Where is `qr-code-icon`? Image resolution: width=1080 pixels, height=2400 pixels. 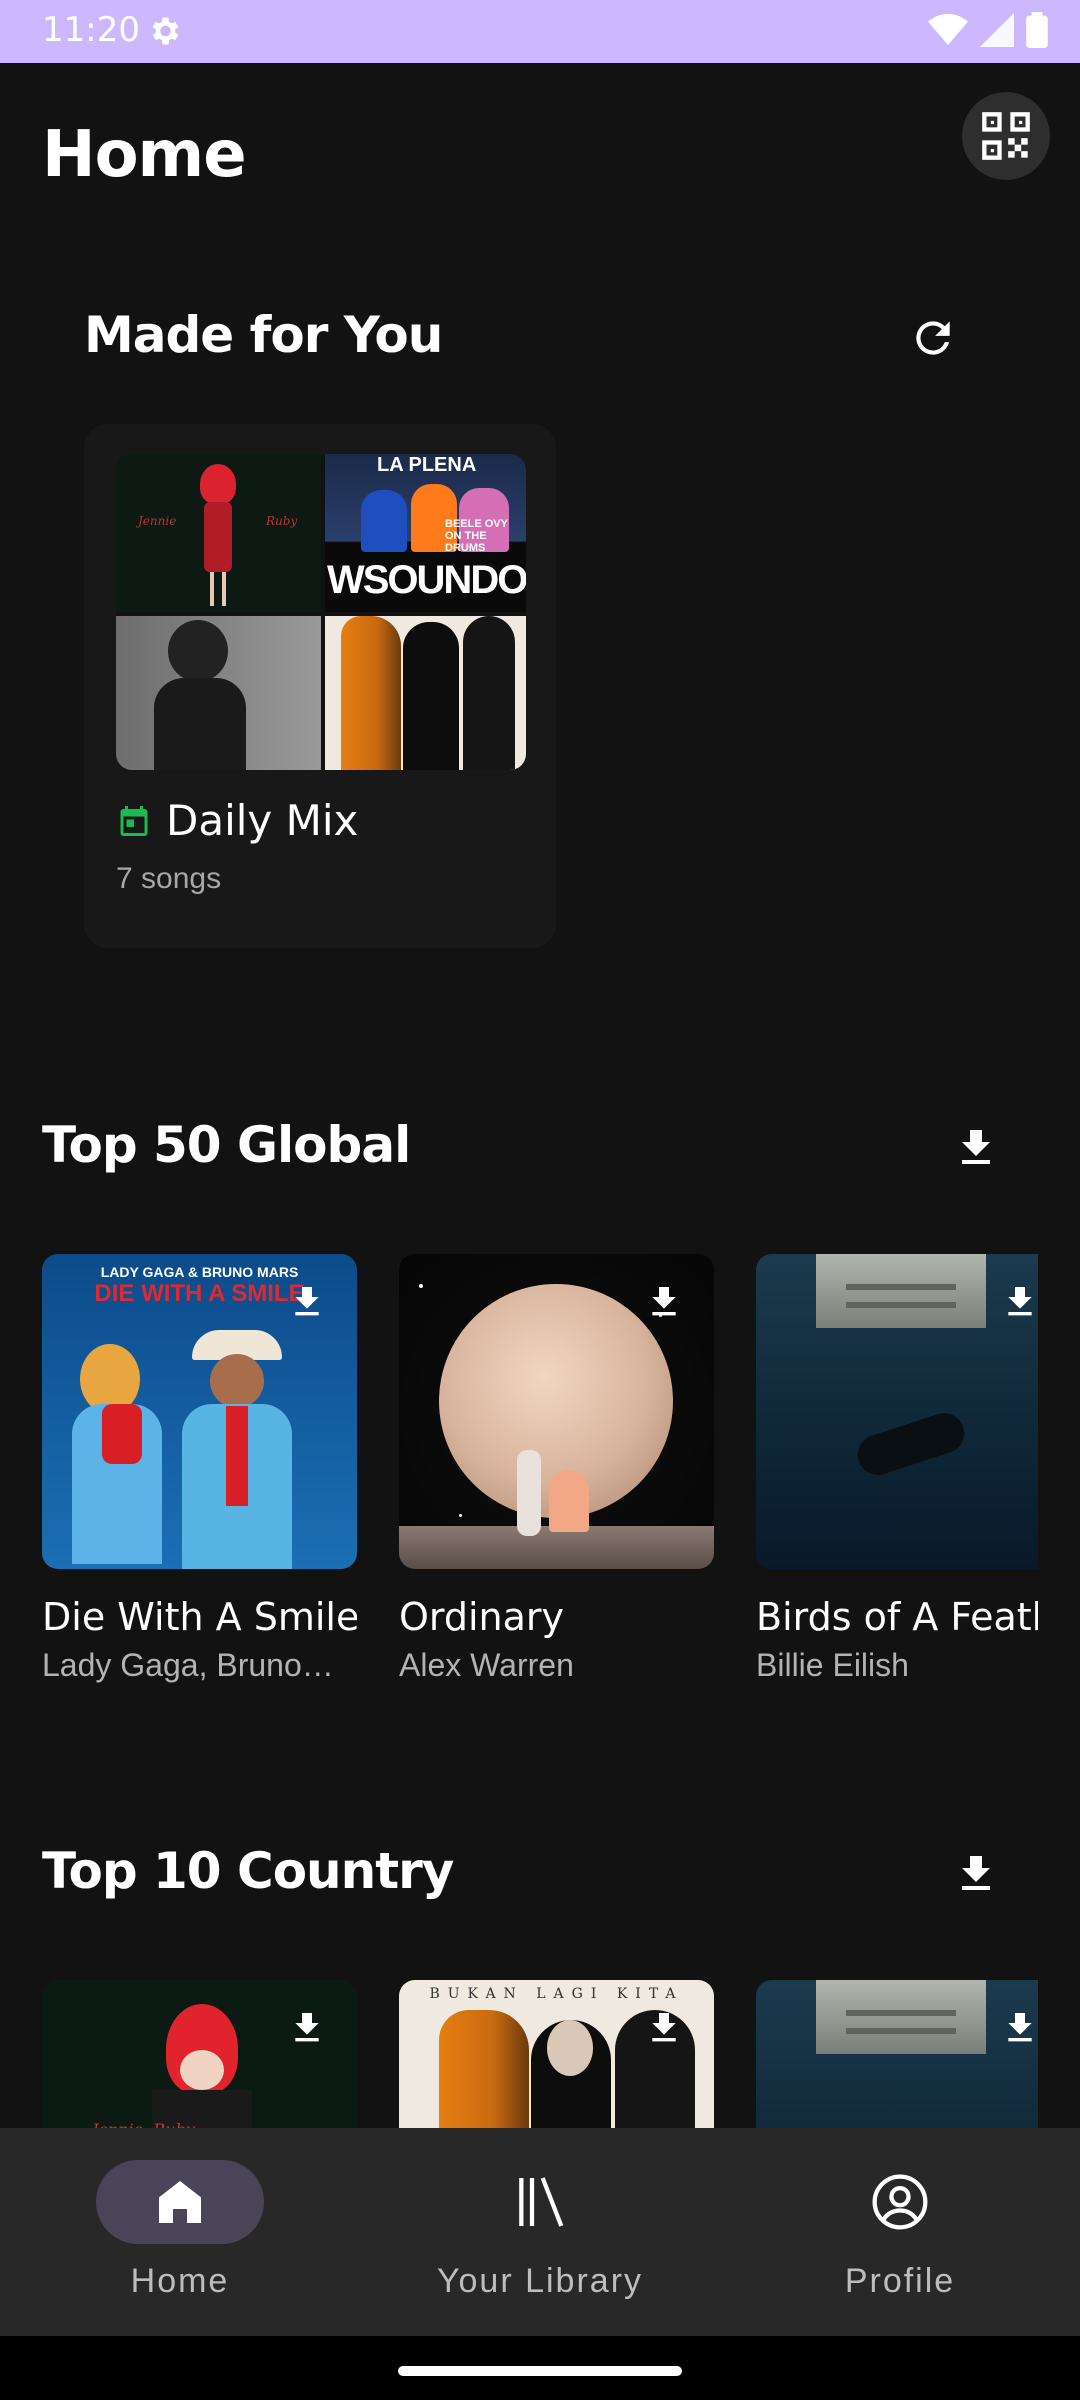
qr-code-icon is located at coordinates (1006, 136).